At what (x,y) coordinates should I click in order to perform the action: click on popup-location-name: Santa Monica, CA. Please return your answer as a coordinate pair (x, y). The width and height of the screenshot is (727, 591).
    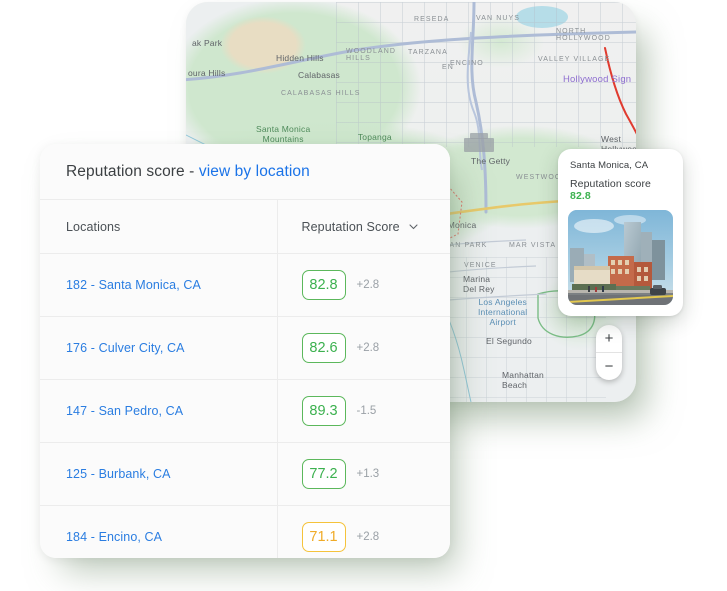
    Looking at the image, I should click on (609, 165).